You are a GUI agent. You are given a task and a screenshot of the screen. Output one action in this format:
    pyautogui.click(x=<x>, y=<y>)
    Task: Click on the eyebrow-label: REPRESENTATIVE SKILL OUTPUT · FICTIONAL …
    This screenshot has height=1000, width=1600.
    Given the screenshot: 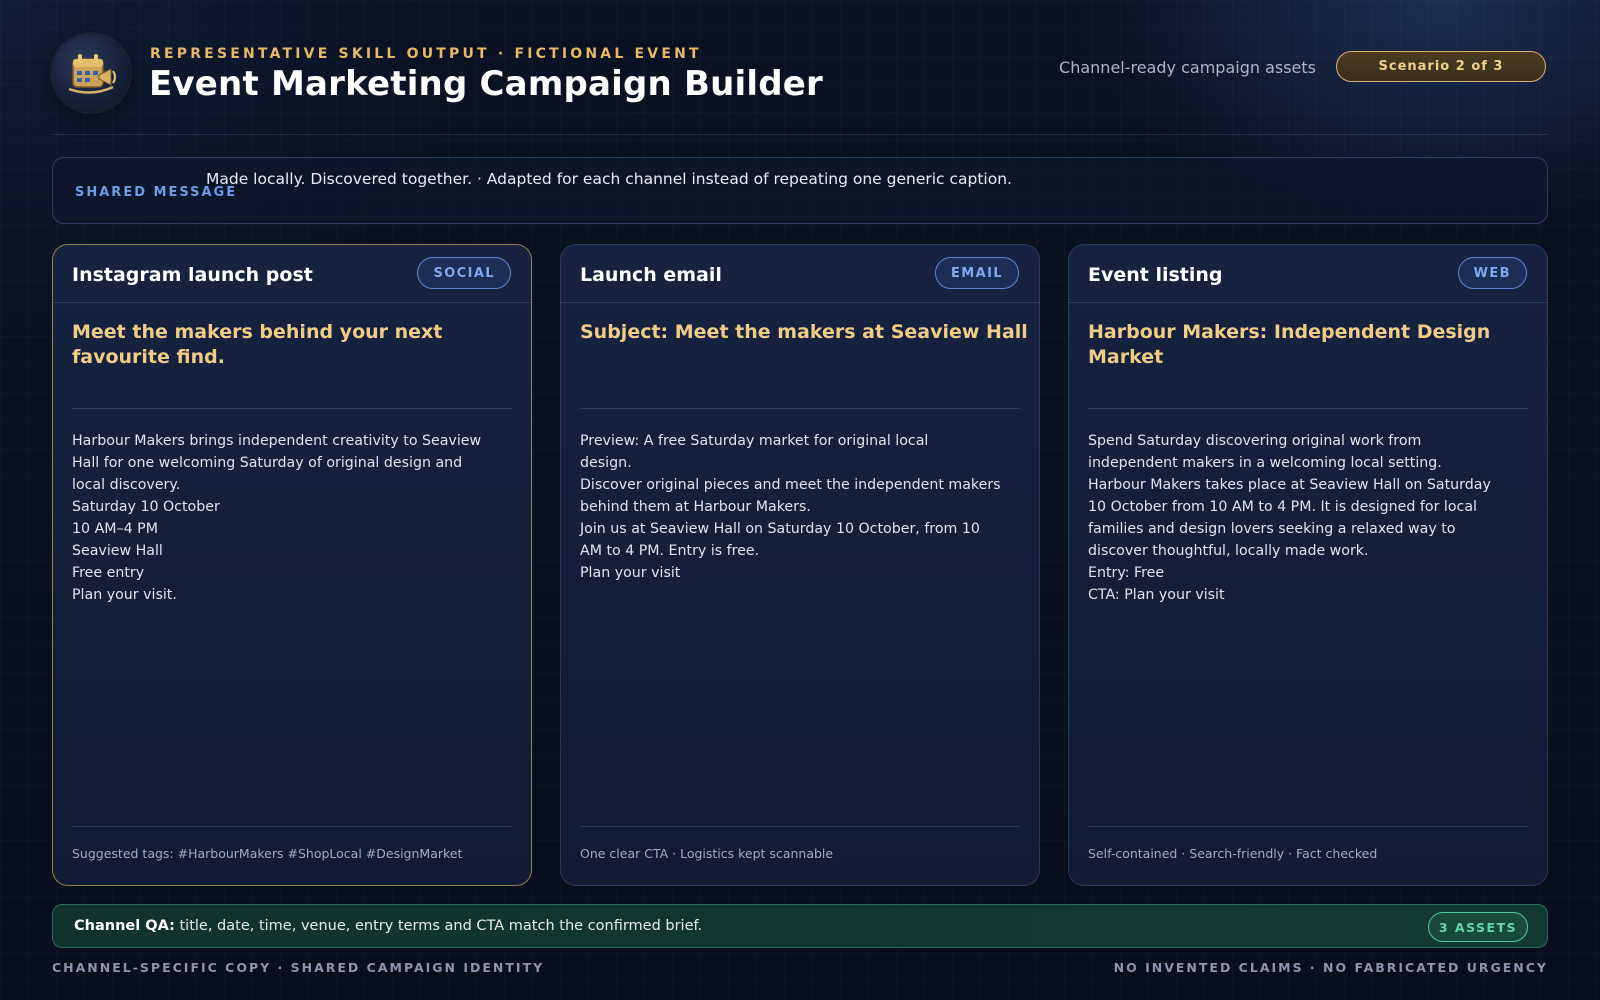 What is the action you would take?
    pyautogui.click(x=426, y=54)
    